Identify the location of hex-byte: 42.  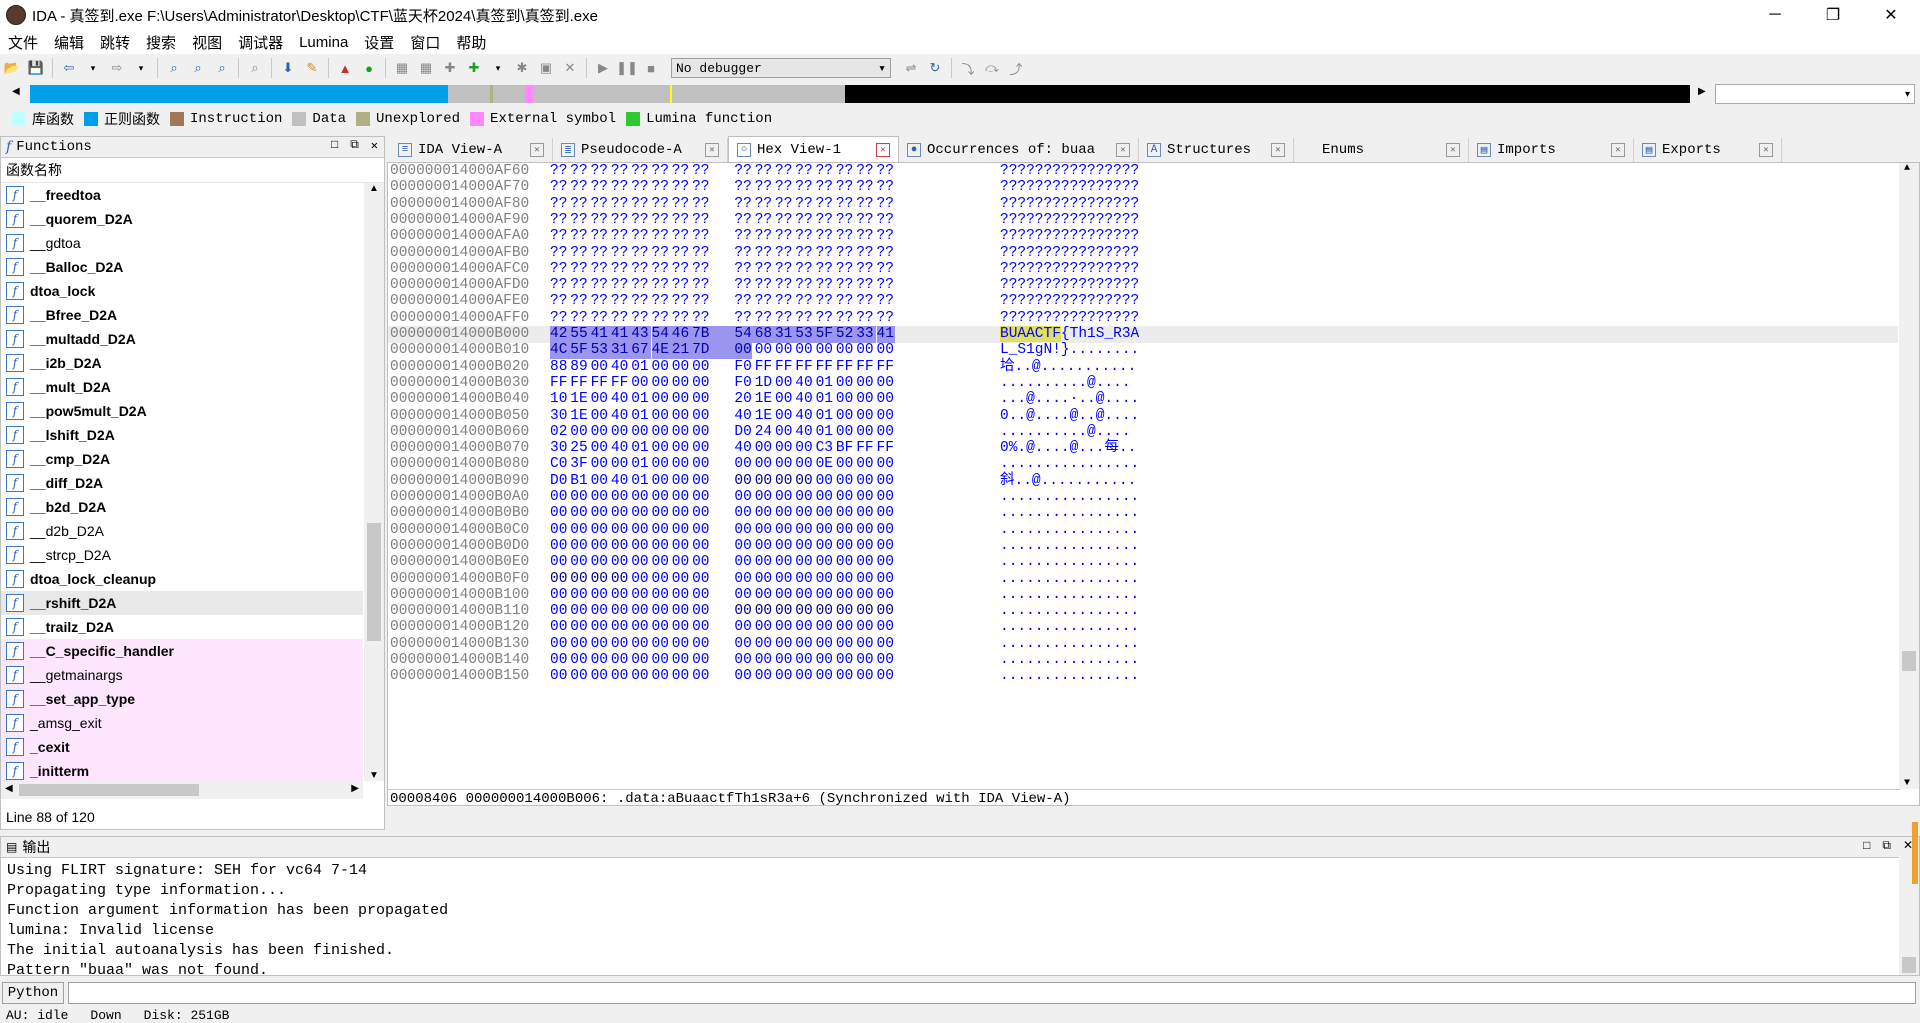
(560, 334).